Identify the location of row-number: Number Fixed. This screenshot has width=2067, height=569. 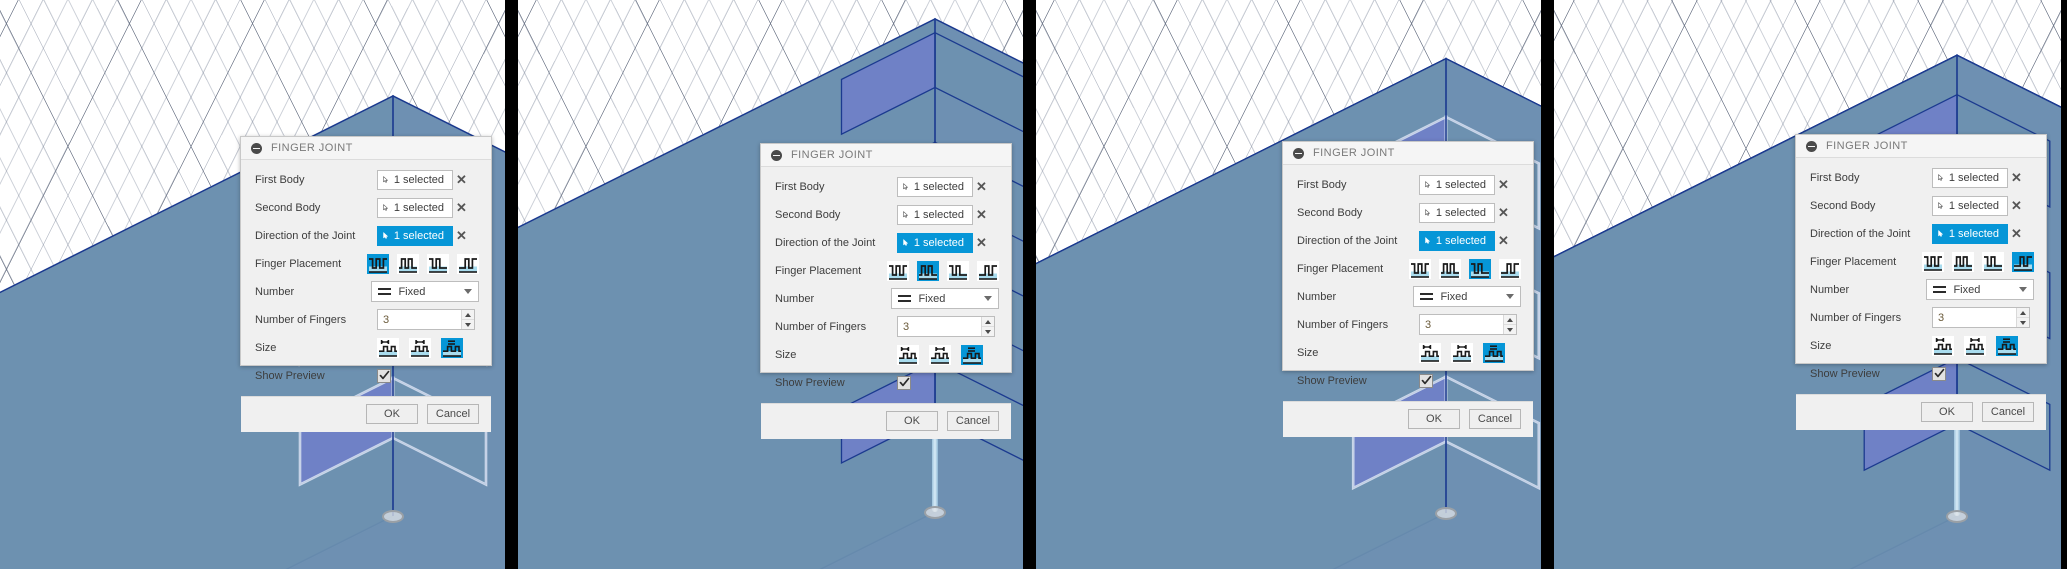
(367, 291).